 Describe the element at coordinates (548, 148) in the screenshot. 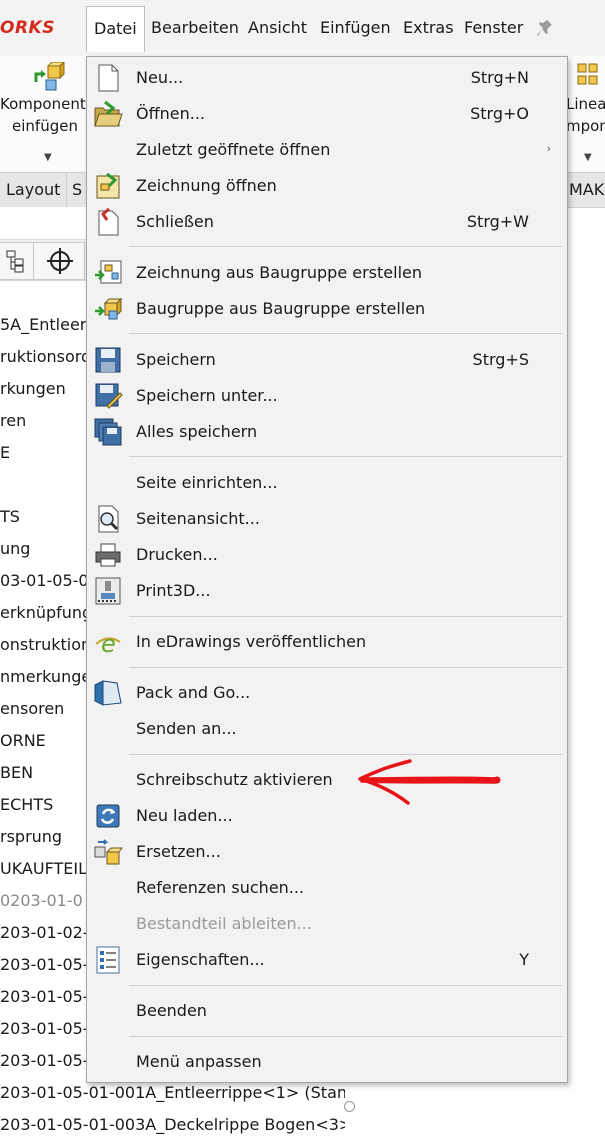

I see `submenu-arrow-icon: ›` at that location.